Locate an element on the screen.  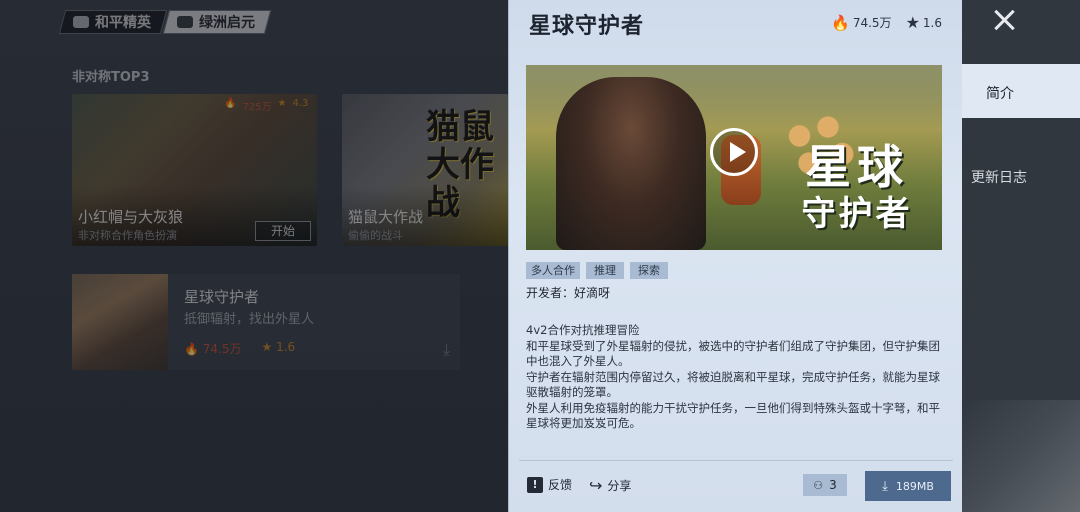
rating-value: 1.6 is located at coordinates (932, 22).